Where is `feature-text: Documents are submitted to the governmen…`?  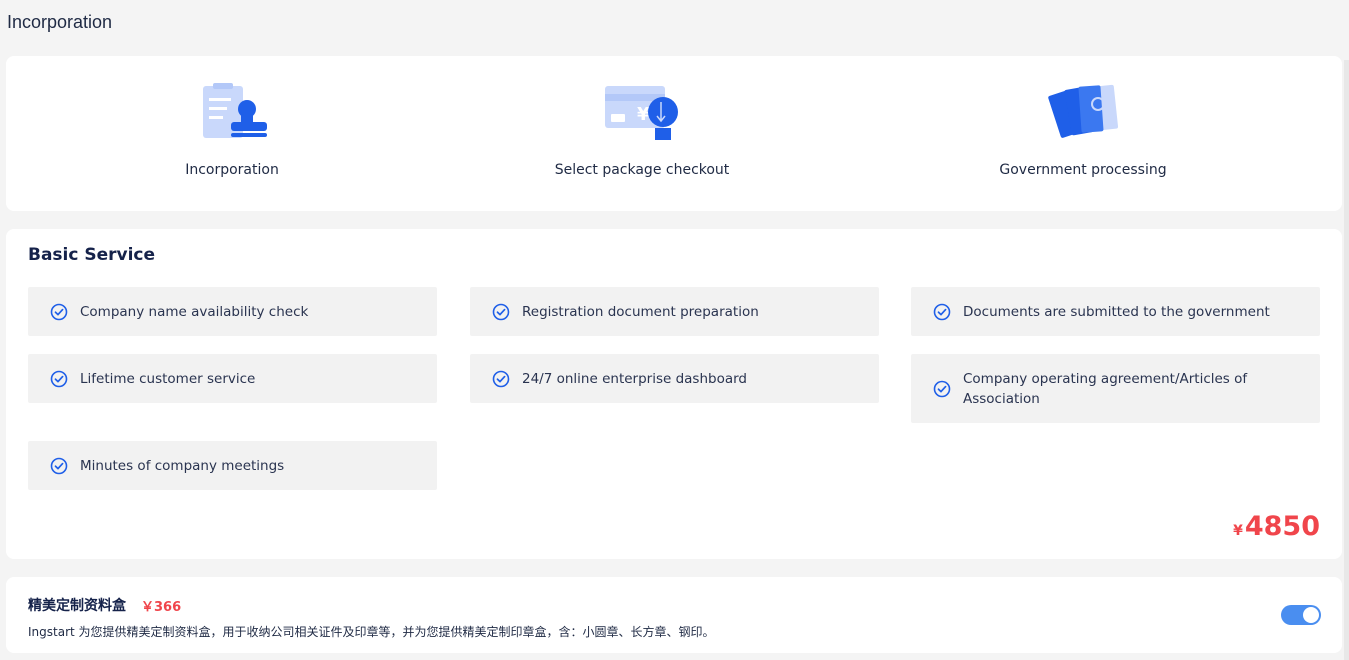
feature-text: Documents are submitted to the governmen… is located at coordinates (1116, 311).